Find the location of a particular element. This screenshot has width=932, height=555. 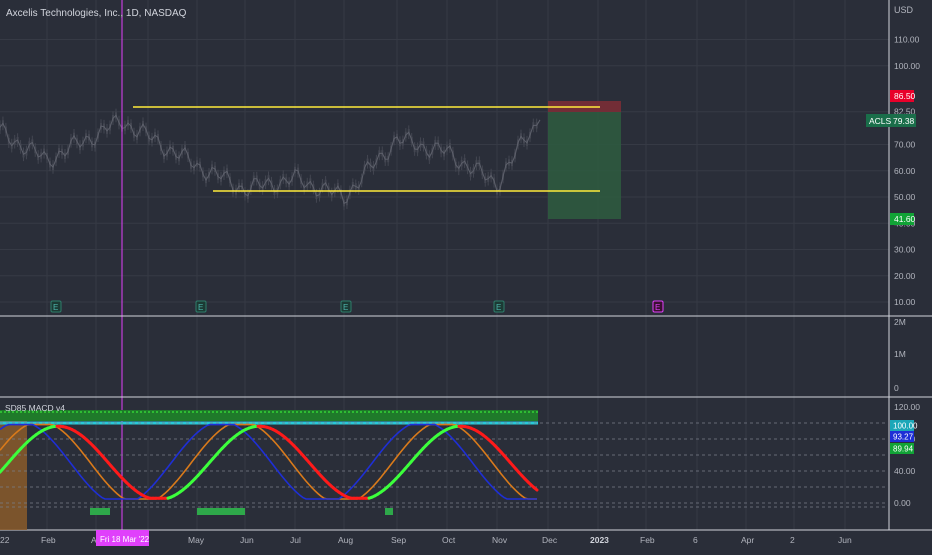

price-axis-label: 60.00 is located at coordinates (905, 171).